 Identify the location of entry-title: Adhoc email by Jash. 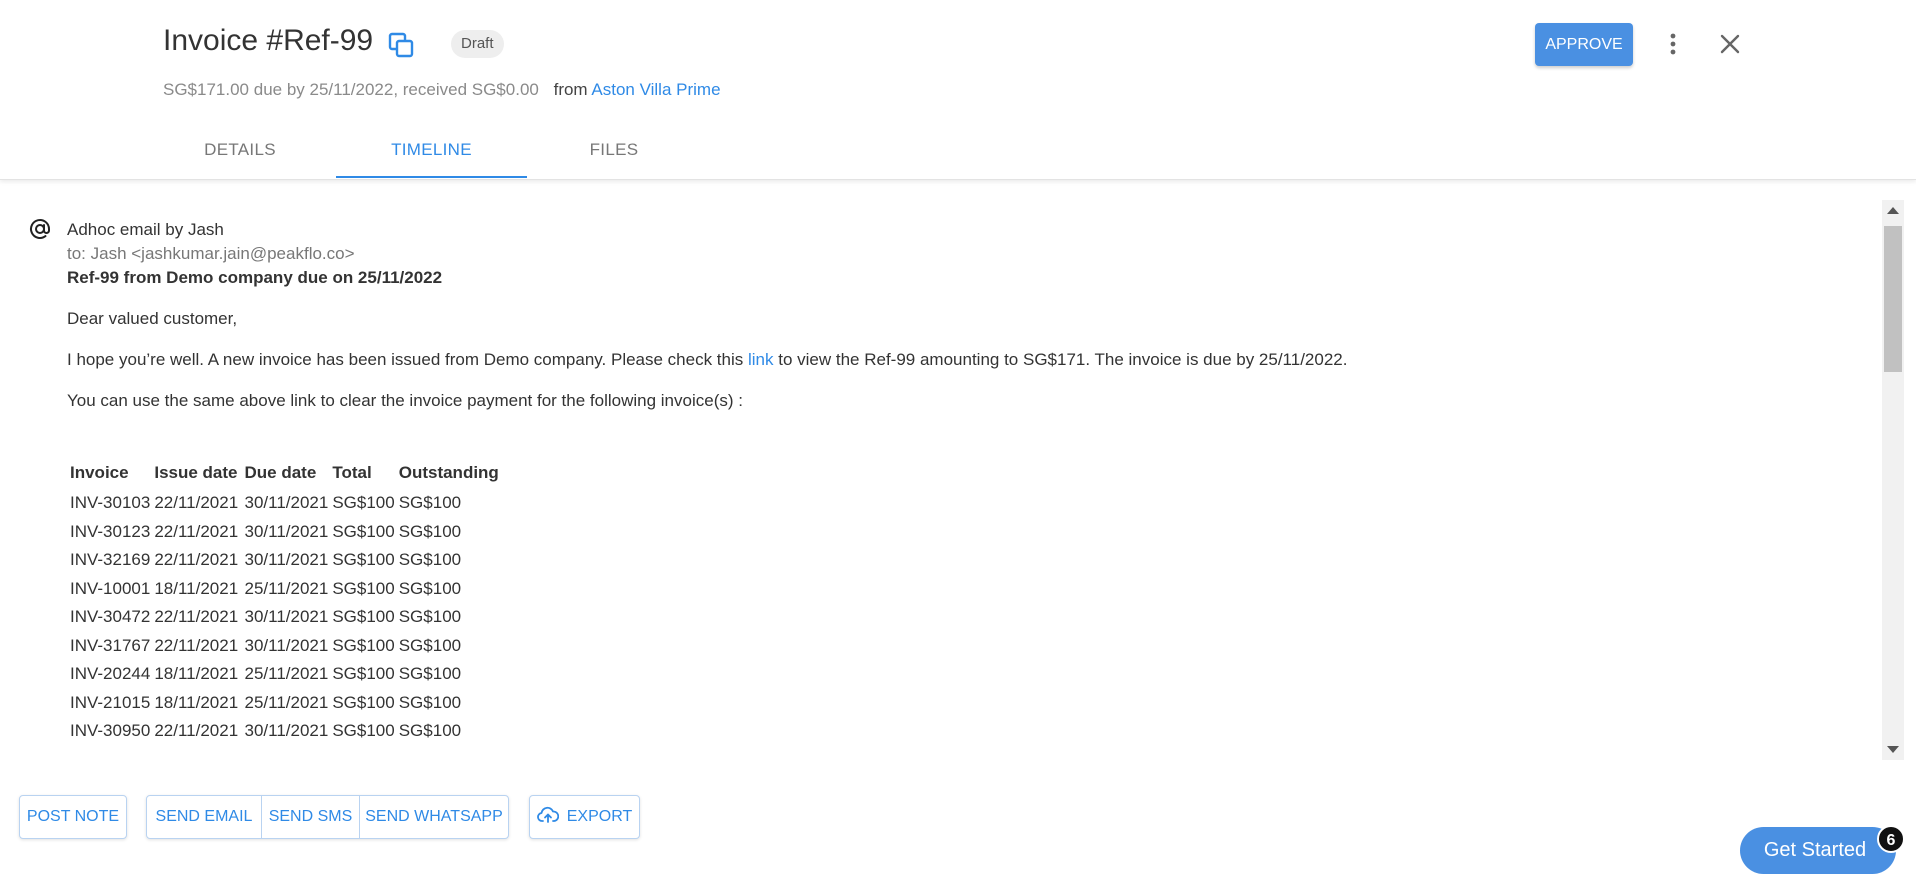
(145, 229).